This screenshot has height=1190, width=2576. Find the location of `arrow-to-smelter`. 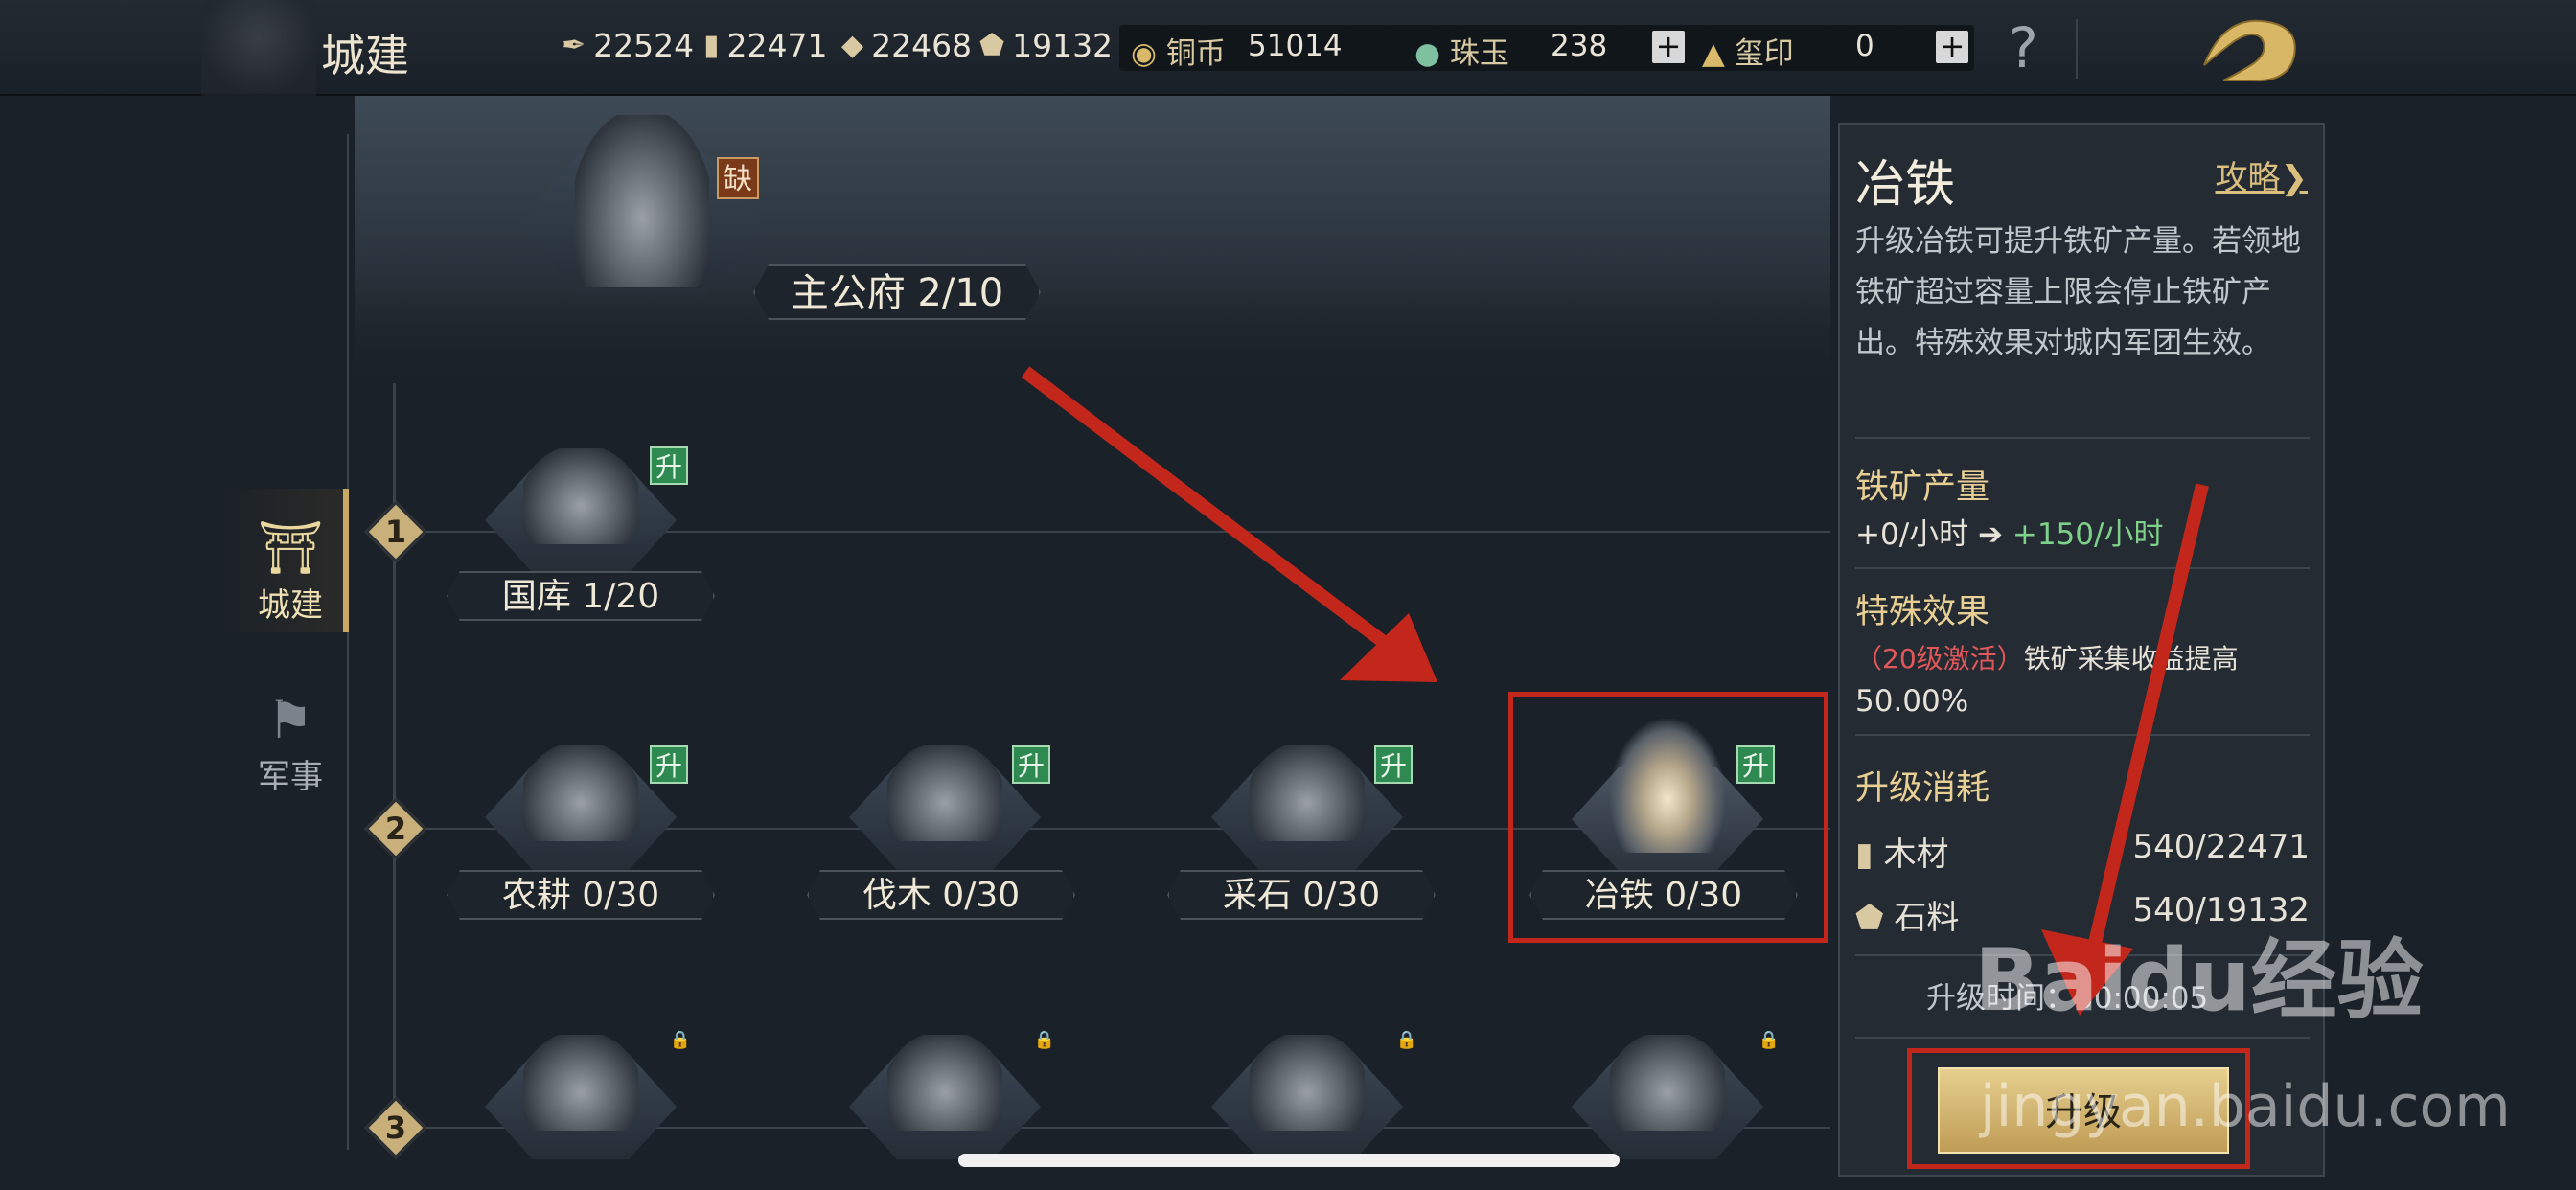

arrow-to-smelter is located at coordinates (1229, 524).